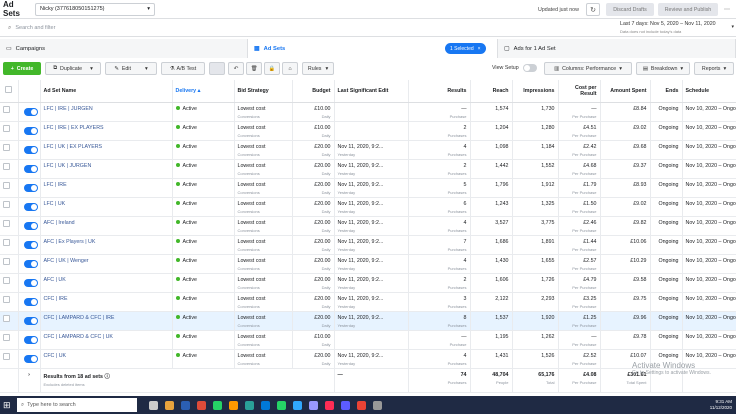  What do you see at coordinates (535, 91) in the screenshot?
I see `col-impressions: Impressions` at bounding box center [535, 91].